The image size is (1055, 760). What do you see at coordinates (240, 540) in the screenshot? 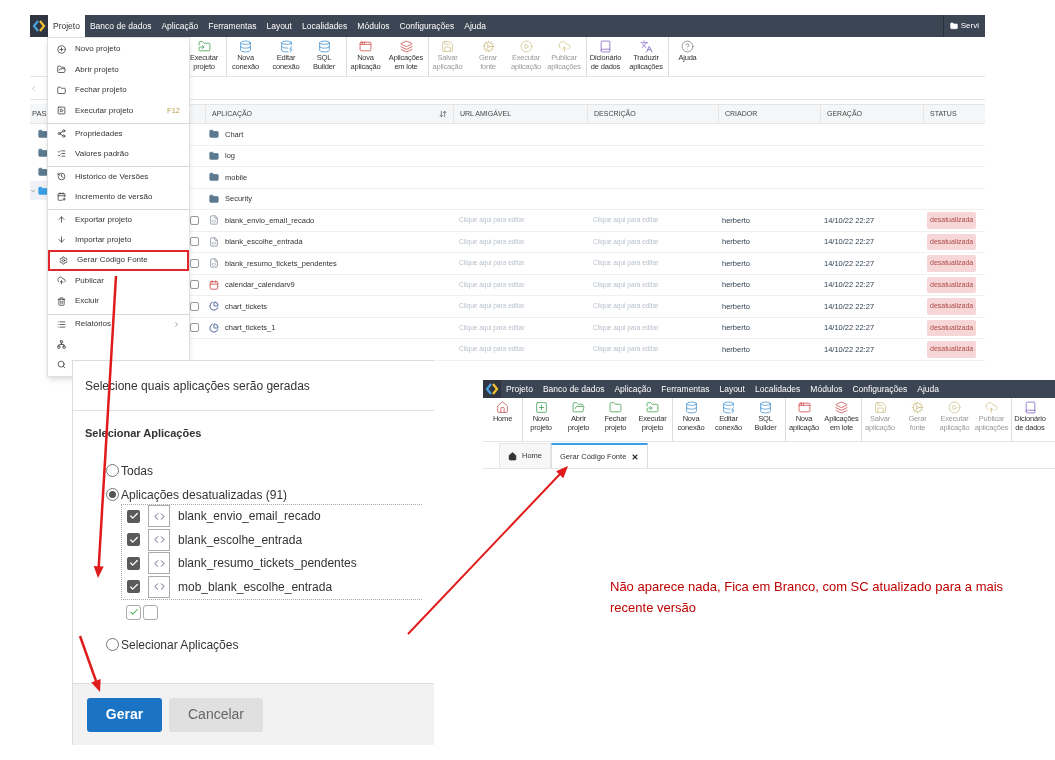
I see `application-name: blank_escolhe_entrada` at bounding box center [240, 540].